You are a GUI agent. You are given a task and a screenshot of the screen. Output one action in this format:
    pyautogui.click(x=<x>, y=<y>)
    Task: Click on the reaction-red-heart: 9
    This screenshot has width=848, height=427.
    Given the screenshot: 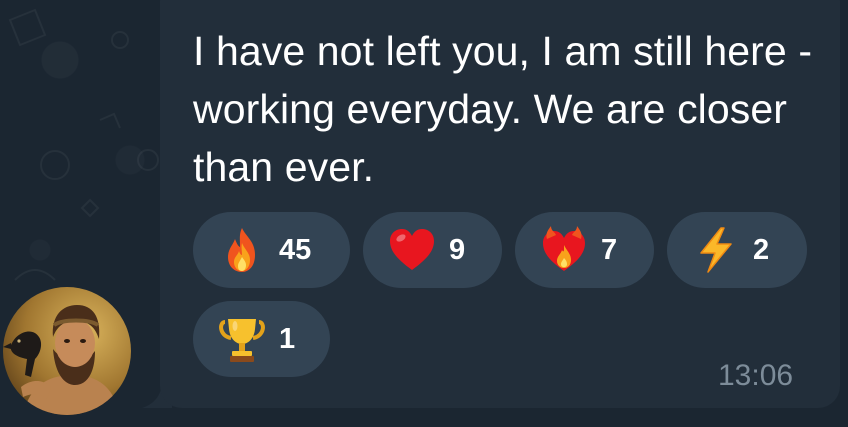 What is the action you would take?
    pyautogui.click(x=432, y=250)
    